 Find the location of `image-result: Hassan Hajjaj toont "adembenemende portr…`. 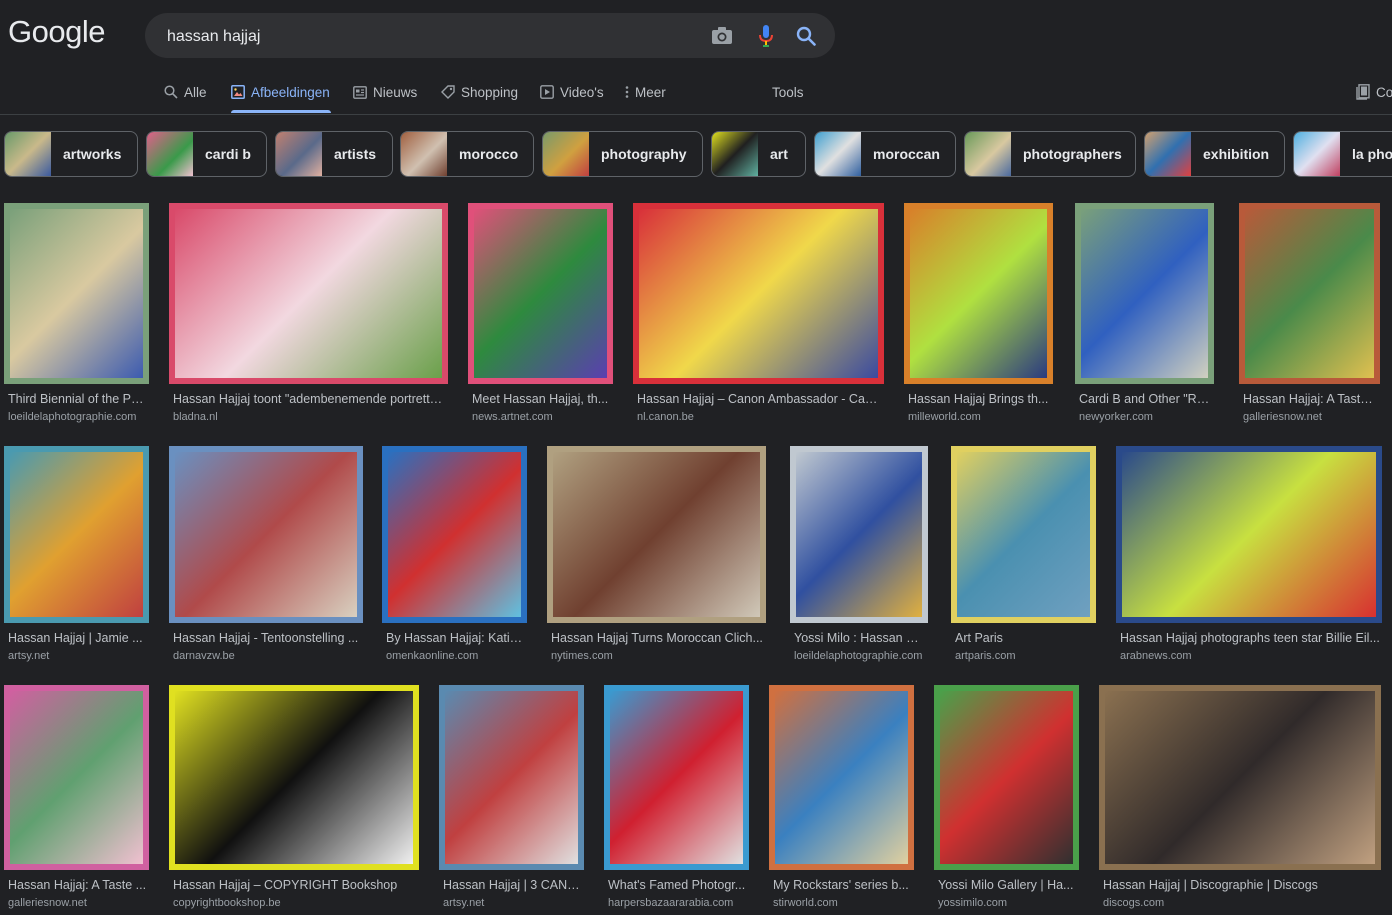

image-result: Hassan Hajjaj toont "adembenemende portr… is located at coordinates (308, 313).